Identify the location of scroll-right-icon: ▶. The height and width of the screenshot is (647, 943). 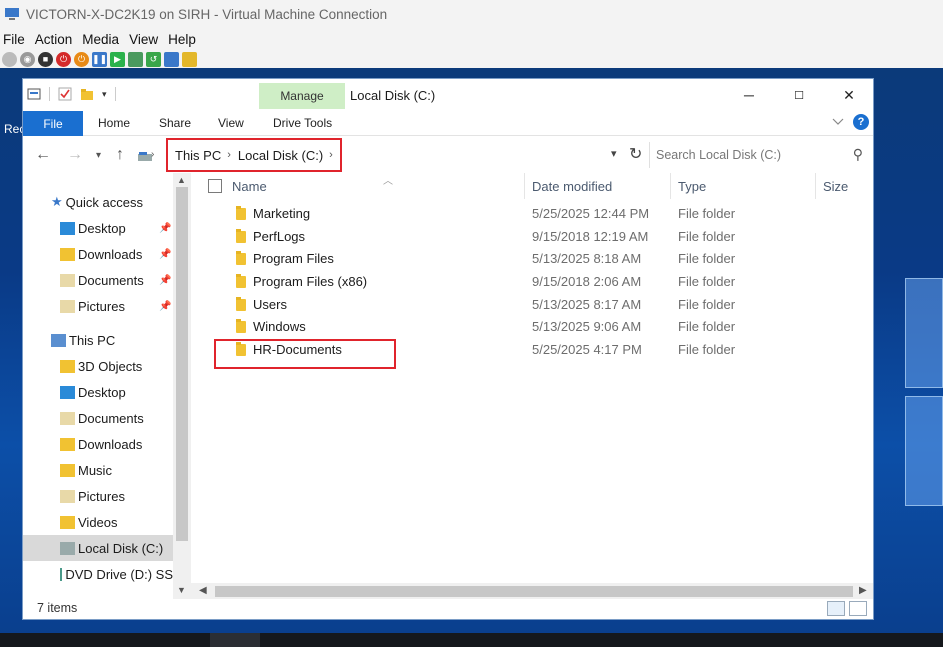
(863, 590).